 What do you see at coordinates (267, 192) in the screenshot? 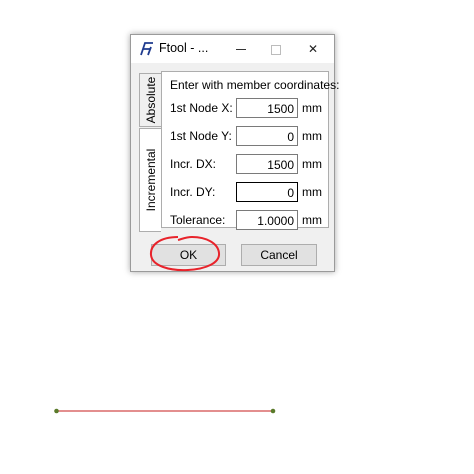
I see `incr-dy-input: 0` at bounding box center [267, 192].